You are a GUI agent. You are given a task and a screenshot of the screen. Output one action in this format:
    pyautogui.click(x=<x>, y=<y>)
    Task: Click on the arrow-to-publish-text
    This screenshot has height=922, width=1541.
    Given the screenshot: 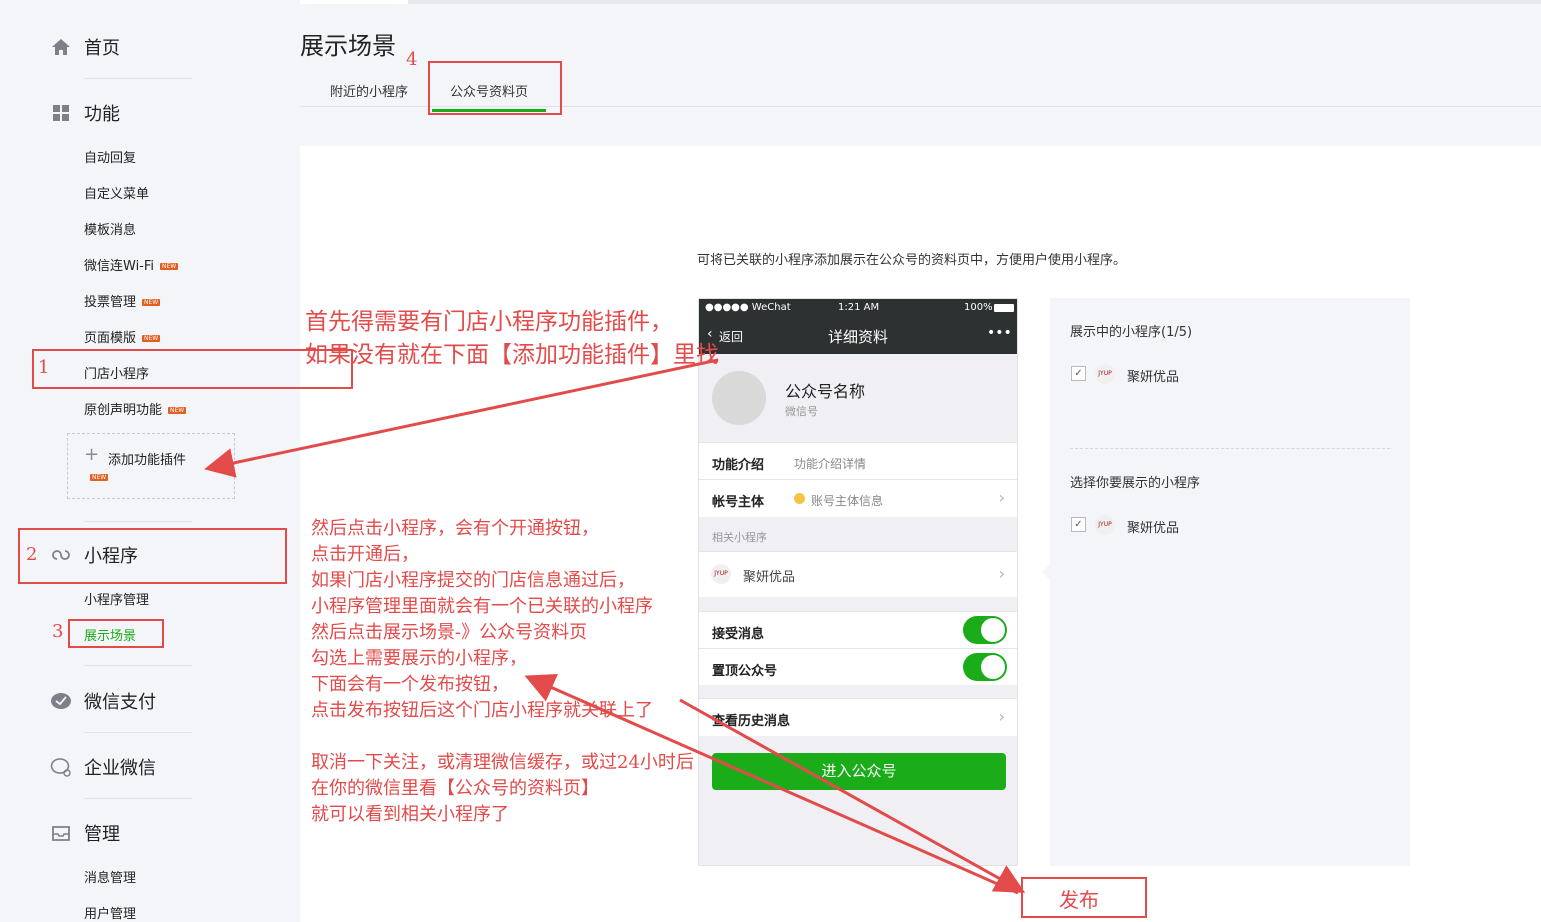 What is the action you would take?
    pyautogui.click(x=771, y=784)
    